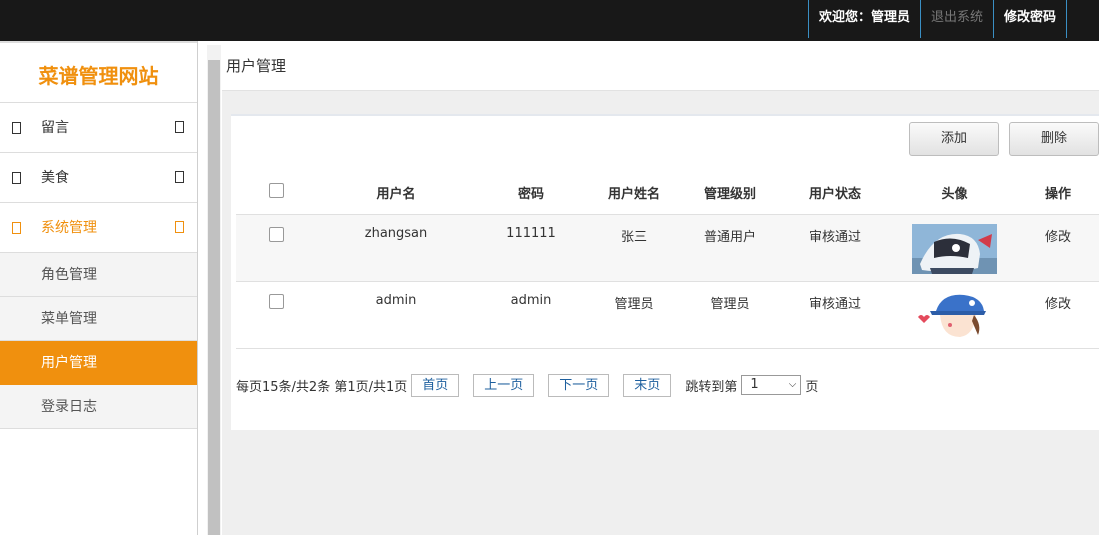  What do you see at coordinates (730, 314) in the screenshot?
I see `level-cell: 管理员` at bounding box center [730, 314].